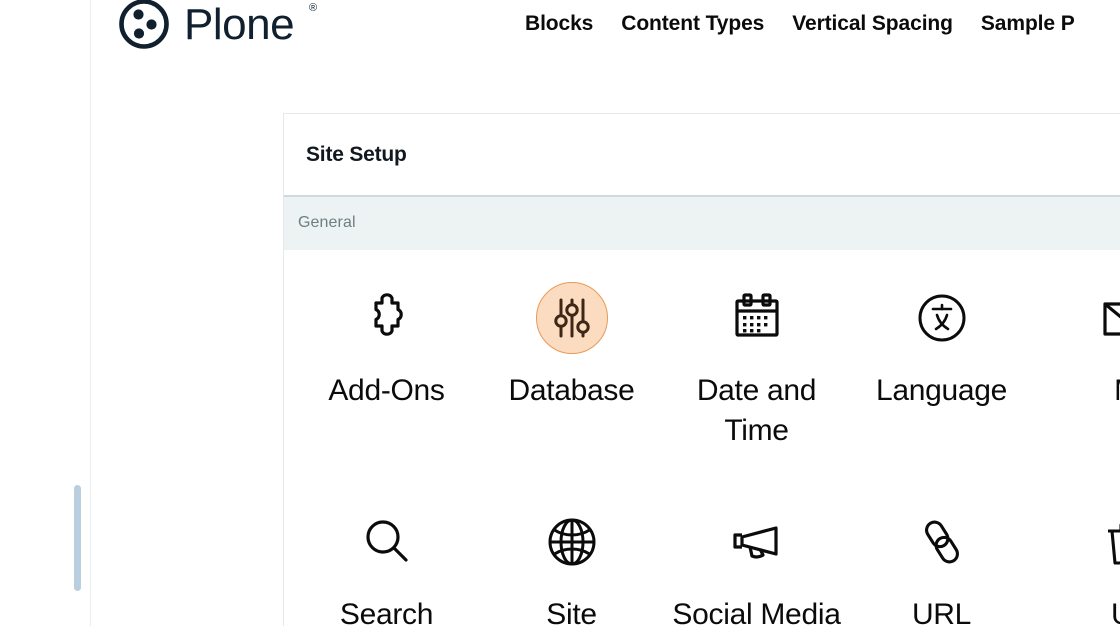 The height and width of the screenshot is (626, 1120). What do you see at coordinates (692, 24) in the screenshot?
I see `nav-item-content-types: Content Types` at bounding box center [692, 24].